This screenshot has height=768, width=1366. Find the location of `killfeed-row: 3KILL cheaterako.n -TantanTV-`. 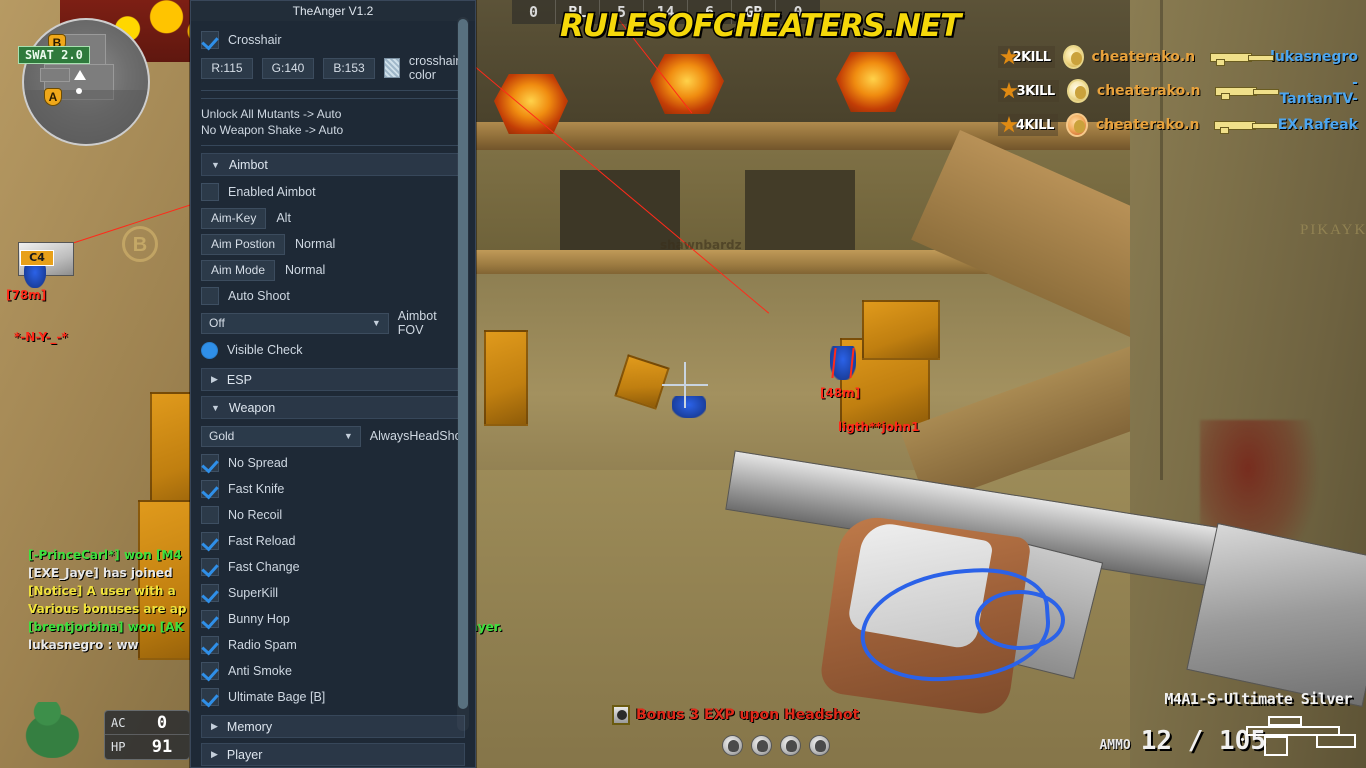

killfeed-row: 3KILL cheaterako.n -TantanTV- is located at coordinates (1178, 91).